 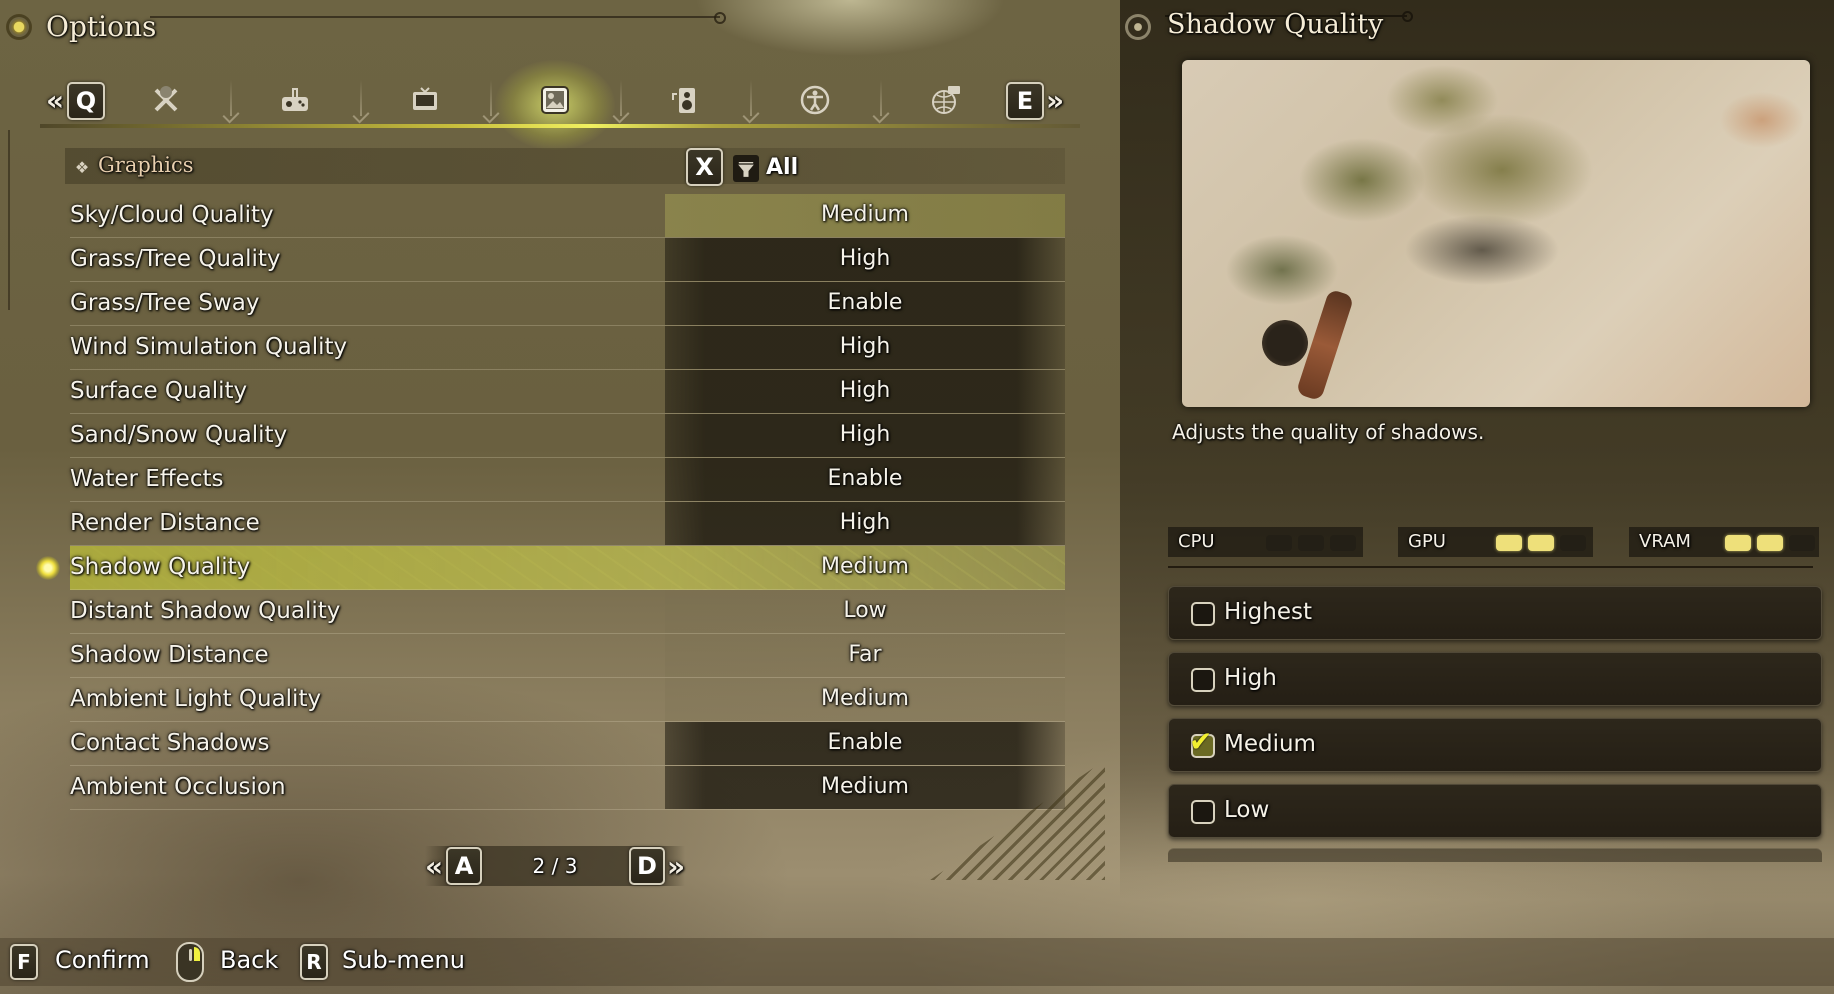 What do you see at coordinates (567, 524) in the screenshot?
I see `setting-row-render-distance: Render Distance High` at bounding box center [567, 524].